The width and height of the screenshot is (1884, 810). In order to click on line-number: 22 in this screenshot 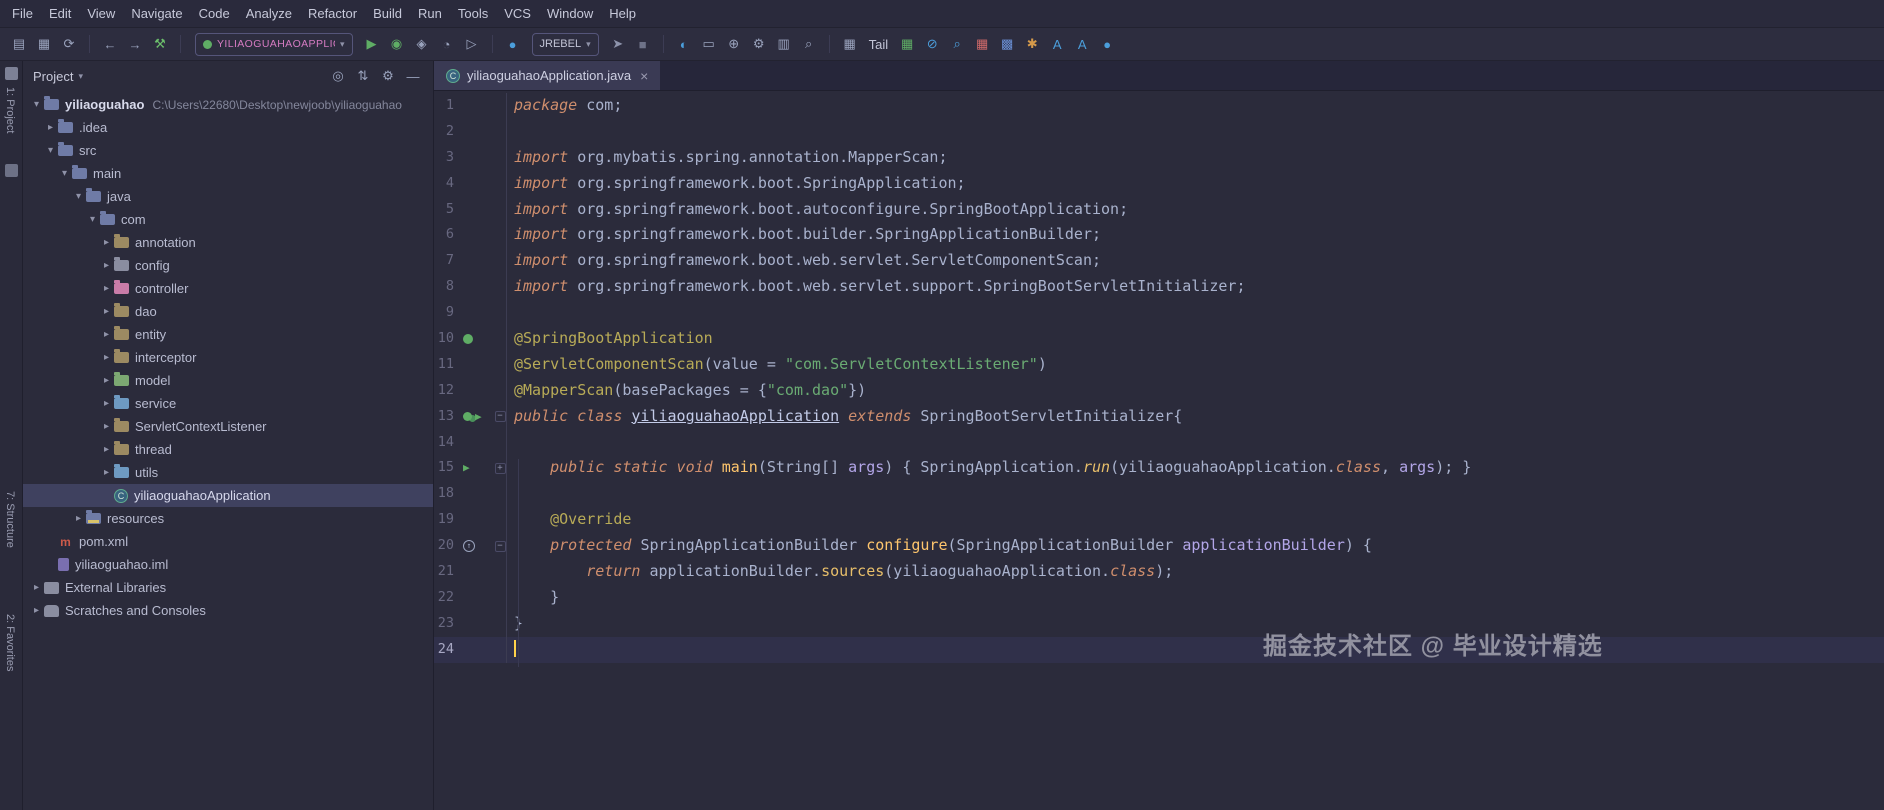, I will do `click(447, 598)`.